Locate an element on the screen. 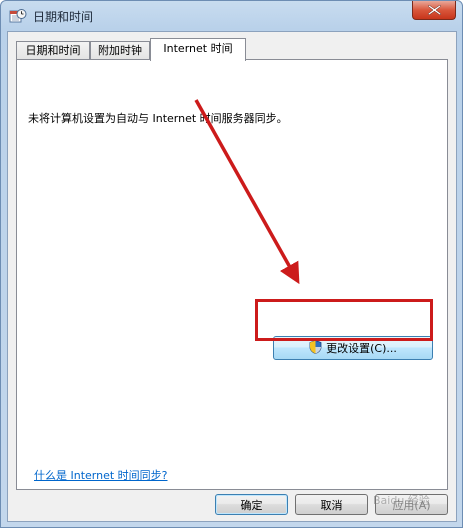  watermark-text: Baidu 经验 is located at coordinates (401, 500).